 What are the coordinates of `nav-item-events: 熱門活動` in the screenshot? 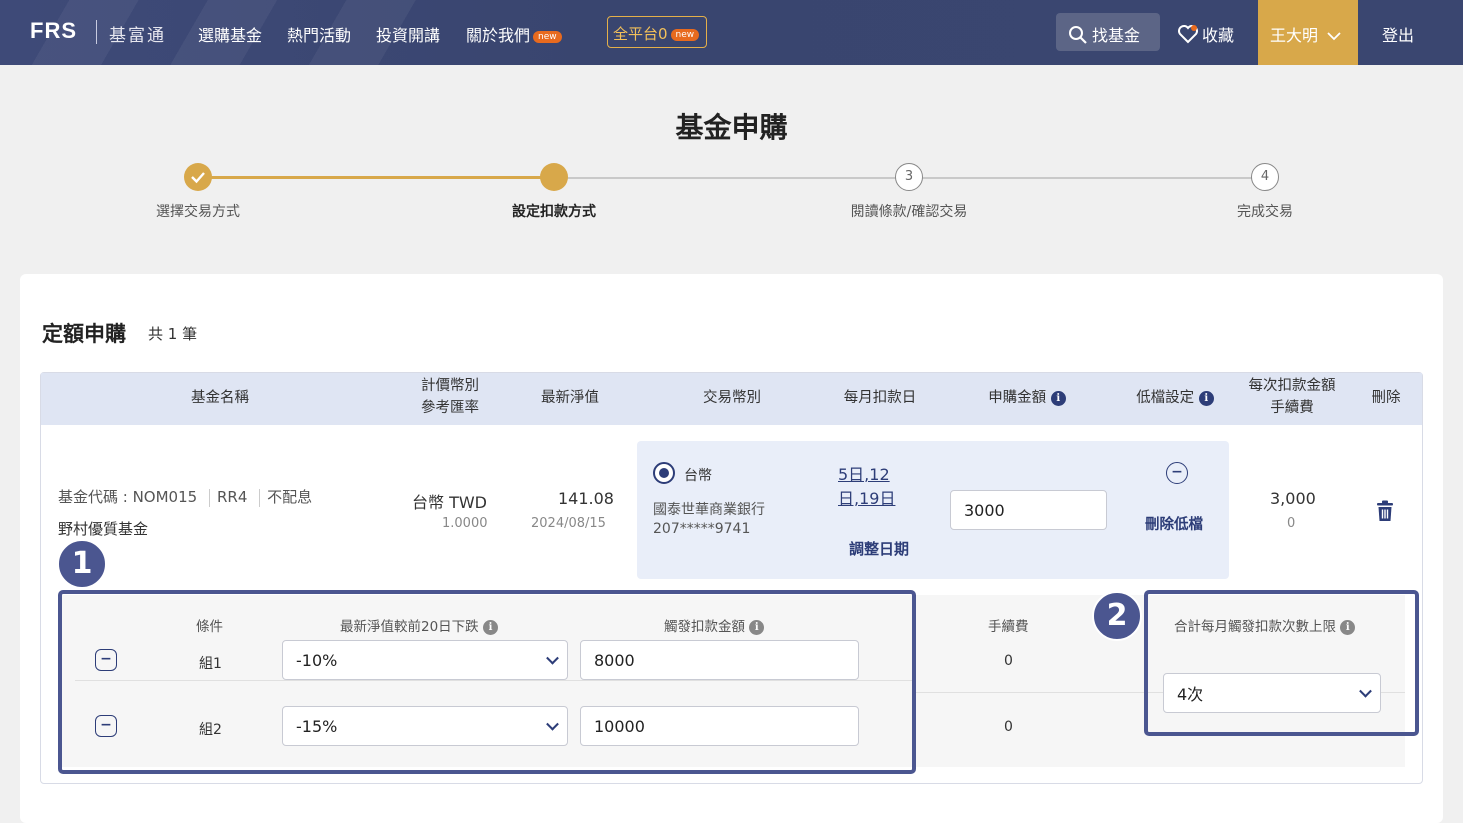 It's located at (319, 34).